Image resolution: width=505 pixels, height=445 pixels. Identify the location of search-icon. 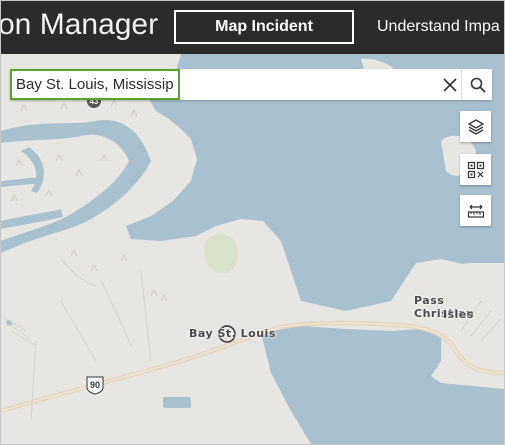
(478, 85).